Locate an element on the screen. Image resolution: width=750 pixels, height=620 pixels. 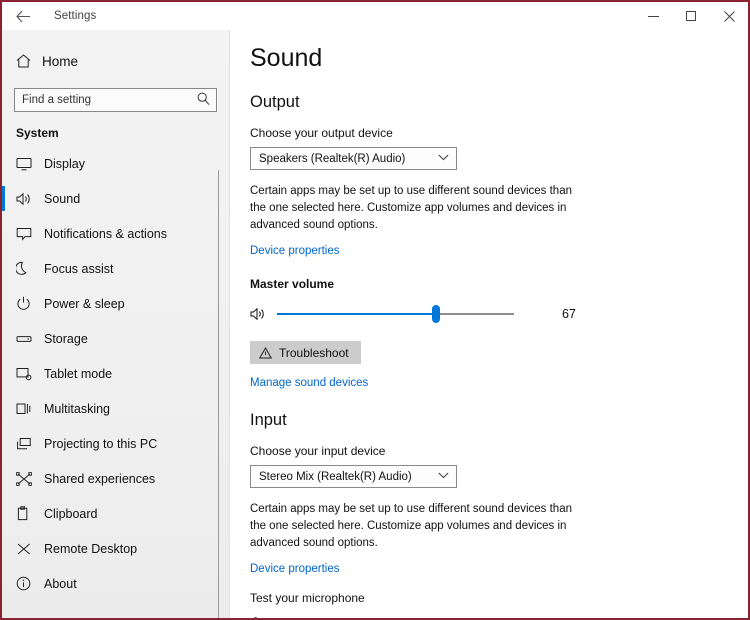
back-arrow-icon is located at coordinates (22, 16).